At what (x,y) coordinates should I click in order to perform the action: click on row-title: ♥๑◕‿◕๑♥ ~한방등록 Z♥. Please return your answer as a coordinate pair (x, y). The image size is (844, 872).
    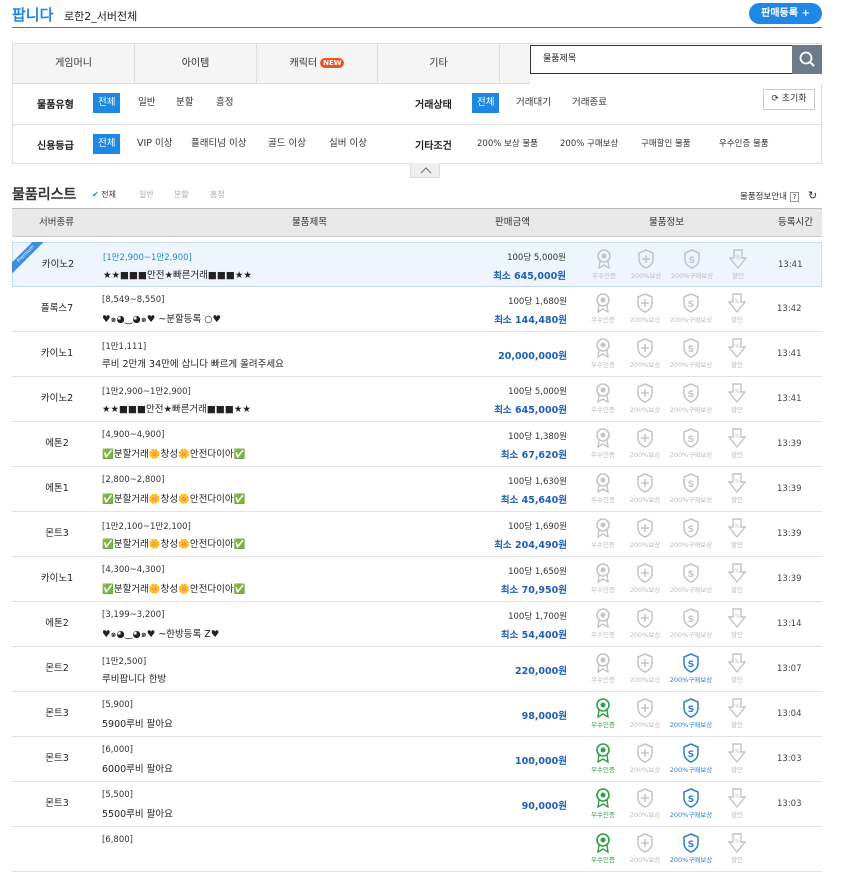
    Looking at the image, I should click on (160, 634).